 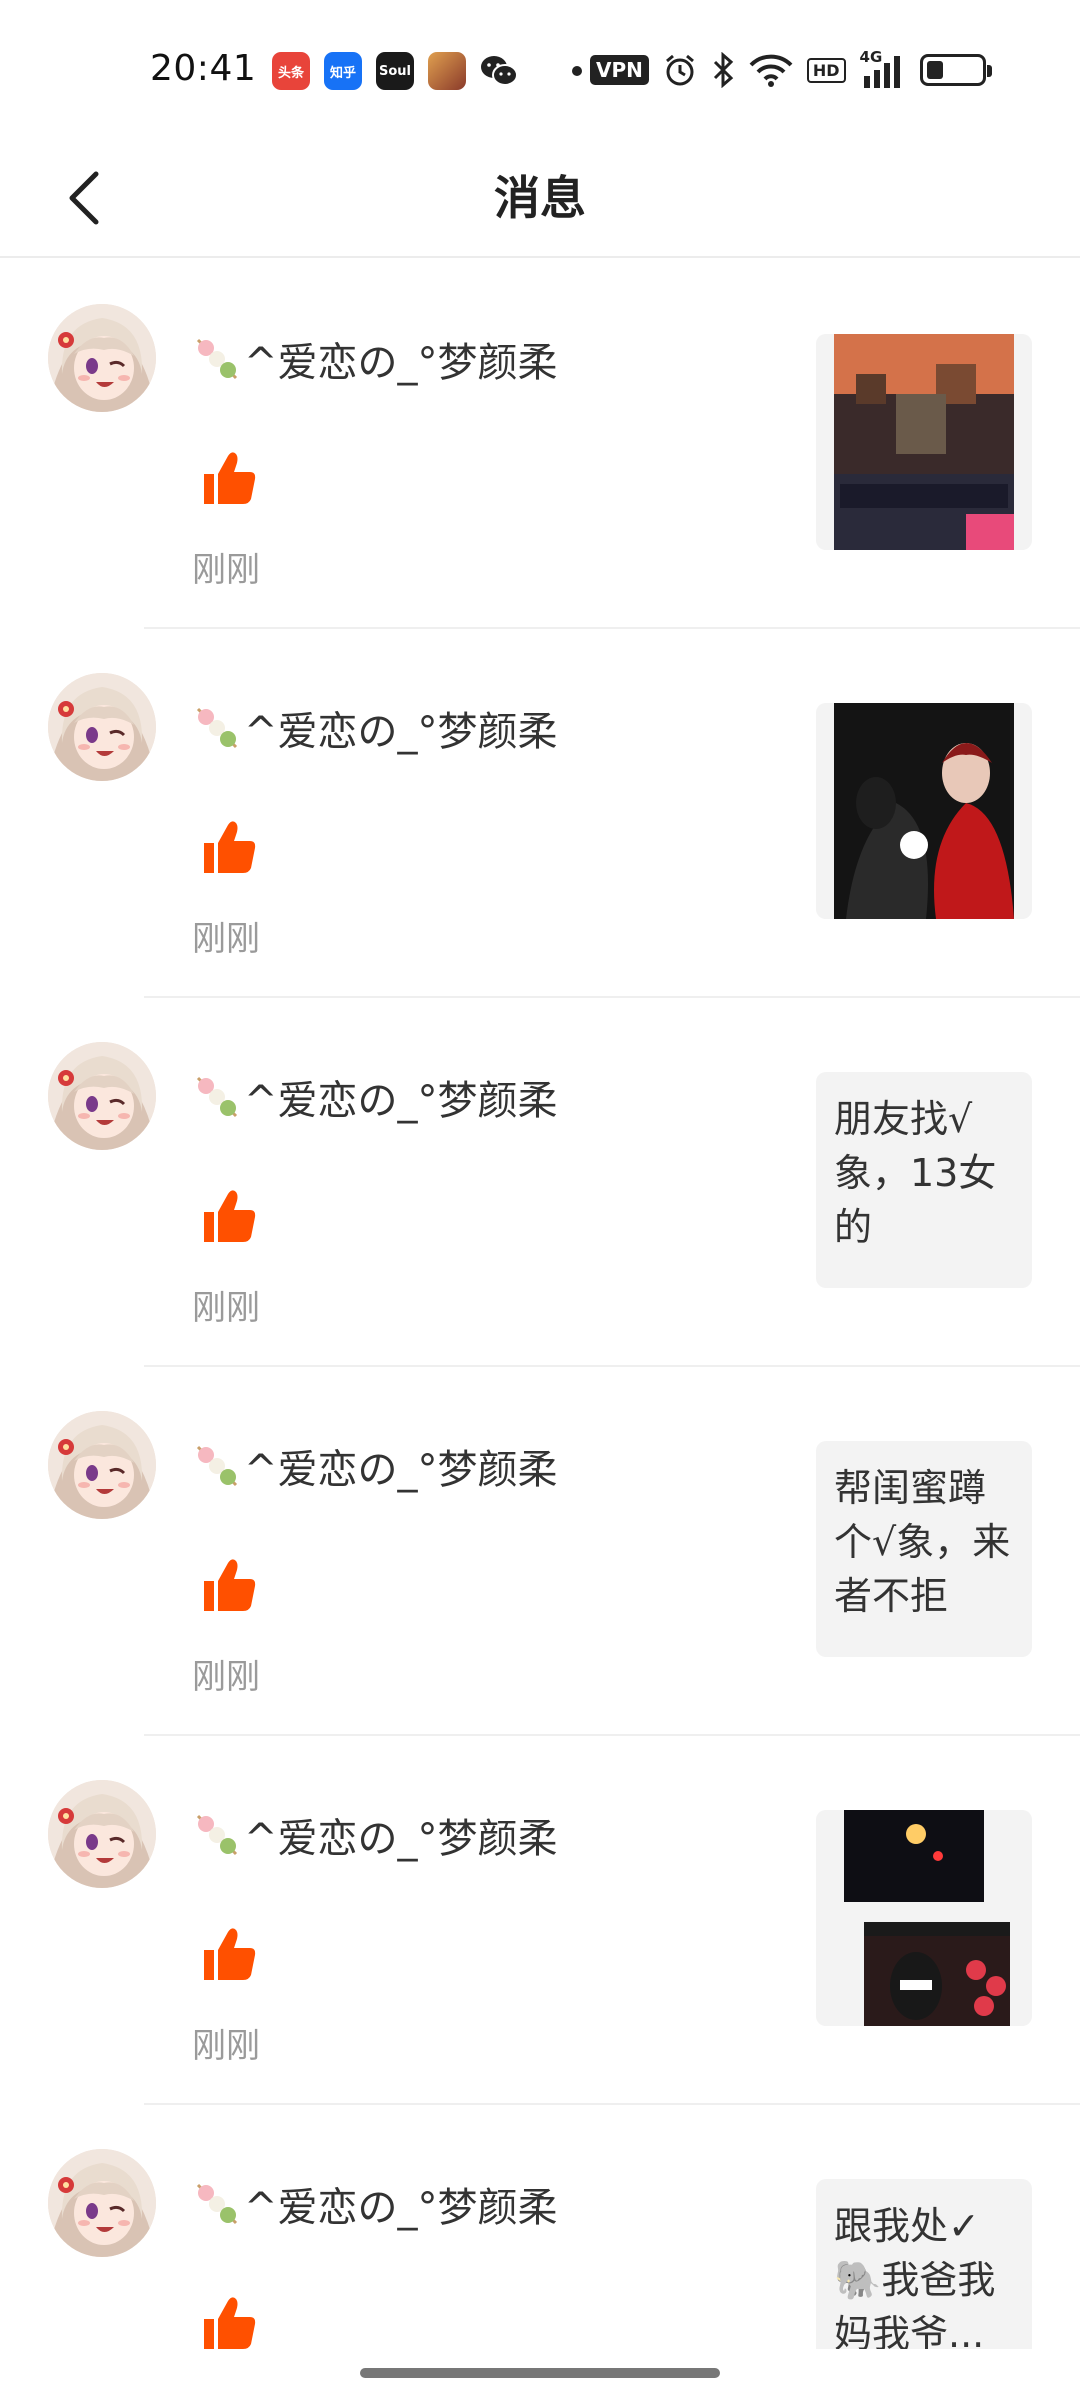 I want to click on notification-icons: 头条 知乎 Soul, so click(x=427, y=71).